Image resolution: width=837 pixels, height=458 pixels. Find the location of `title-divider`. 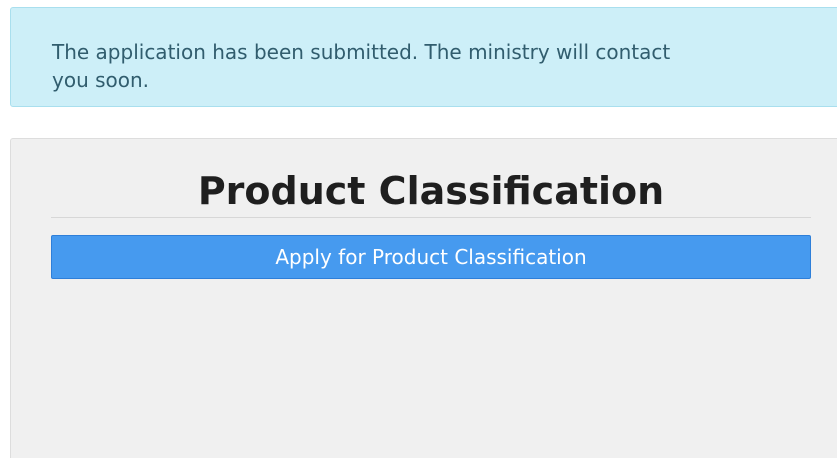

title-divider is located at coordinates (431, 217).